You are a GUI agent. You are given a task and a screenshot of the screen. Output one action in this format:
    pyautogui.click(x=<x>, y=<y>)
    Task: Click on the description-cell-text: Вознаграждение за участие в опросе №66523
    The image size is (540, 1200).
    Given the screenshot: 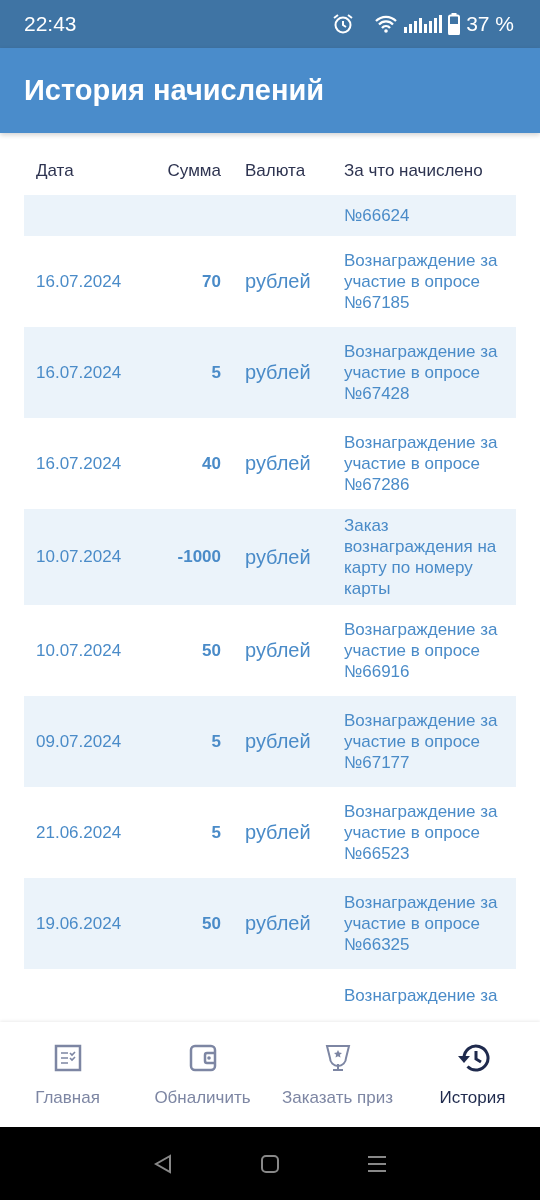 What is the action you would take?
    pyautogui.click(x=421, y=832)
    